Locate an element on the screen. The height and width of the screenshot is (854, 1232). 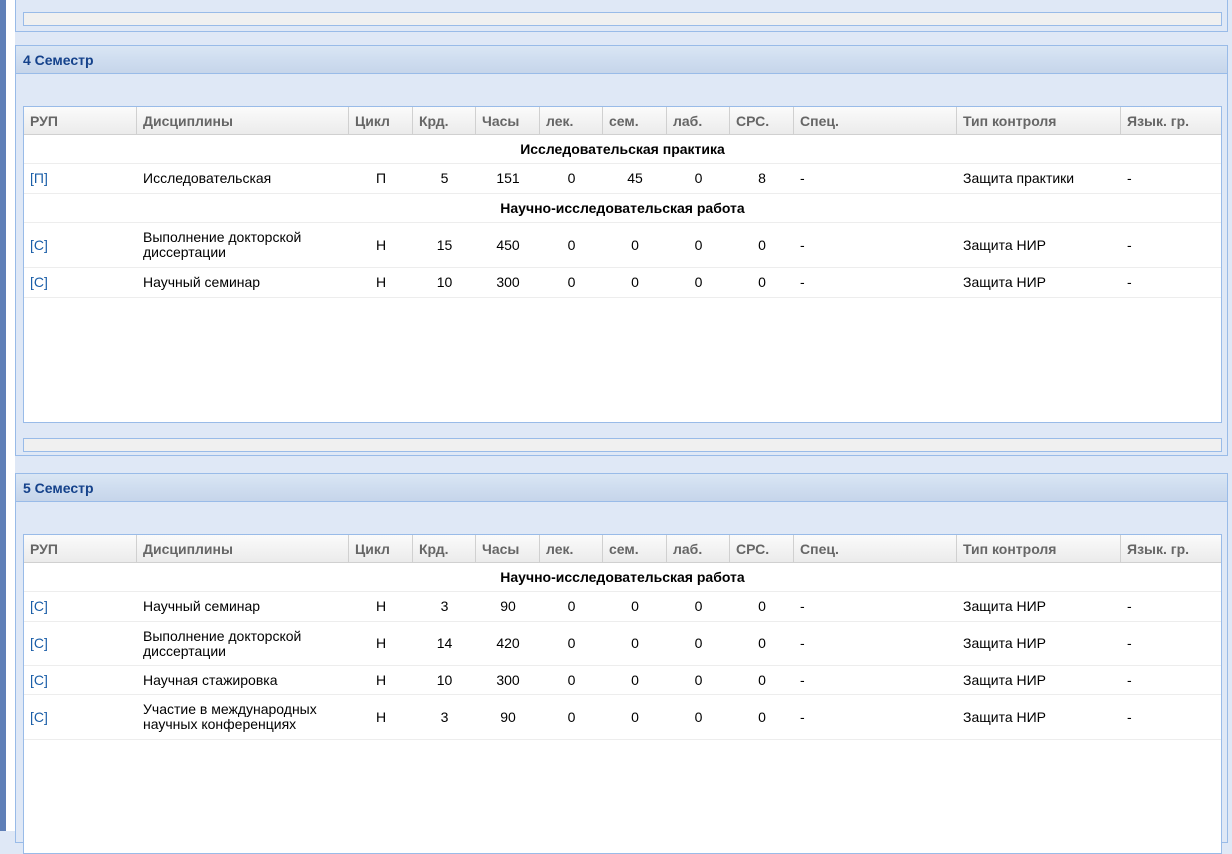
credits-cell: 15 is located at coordinates (444, 244).